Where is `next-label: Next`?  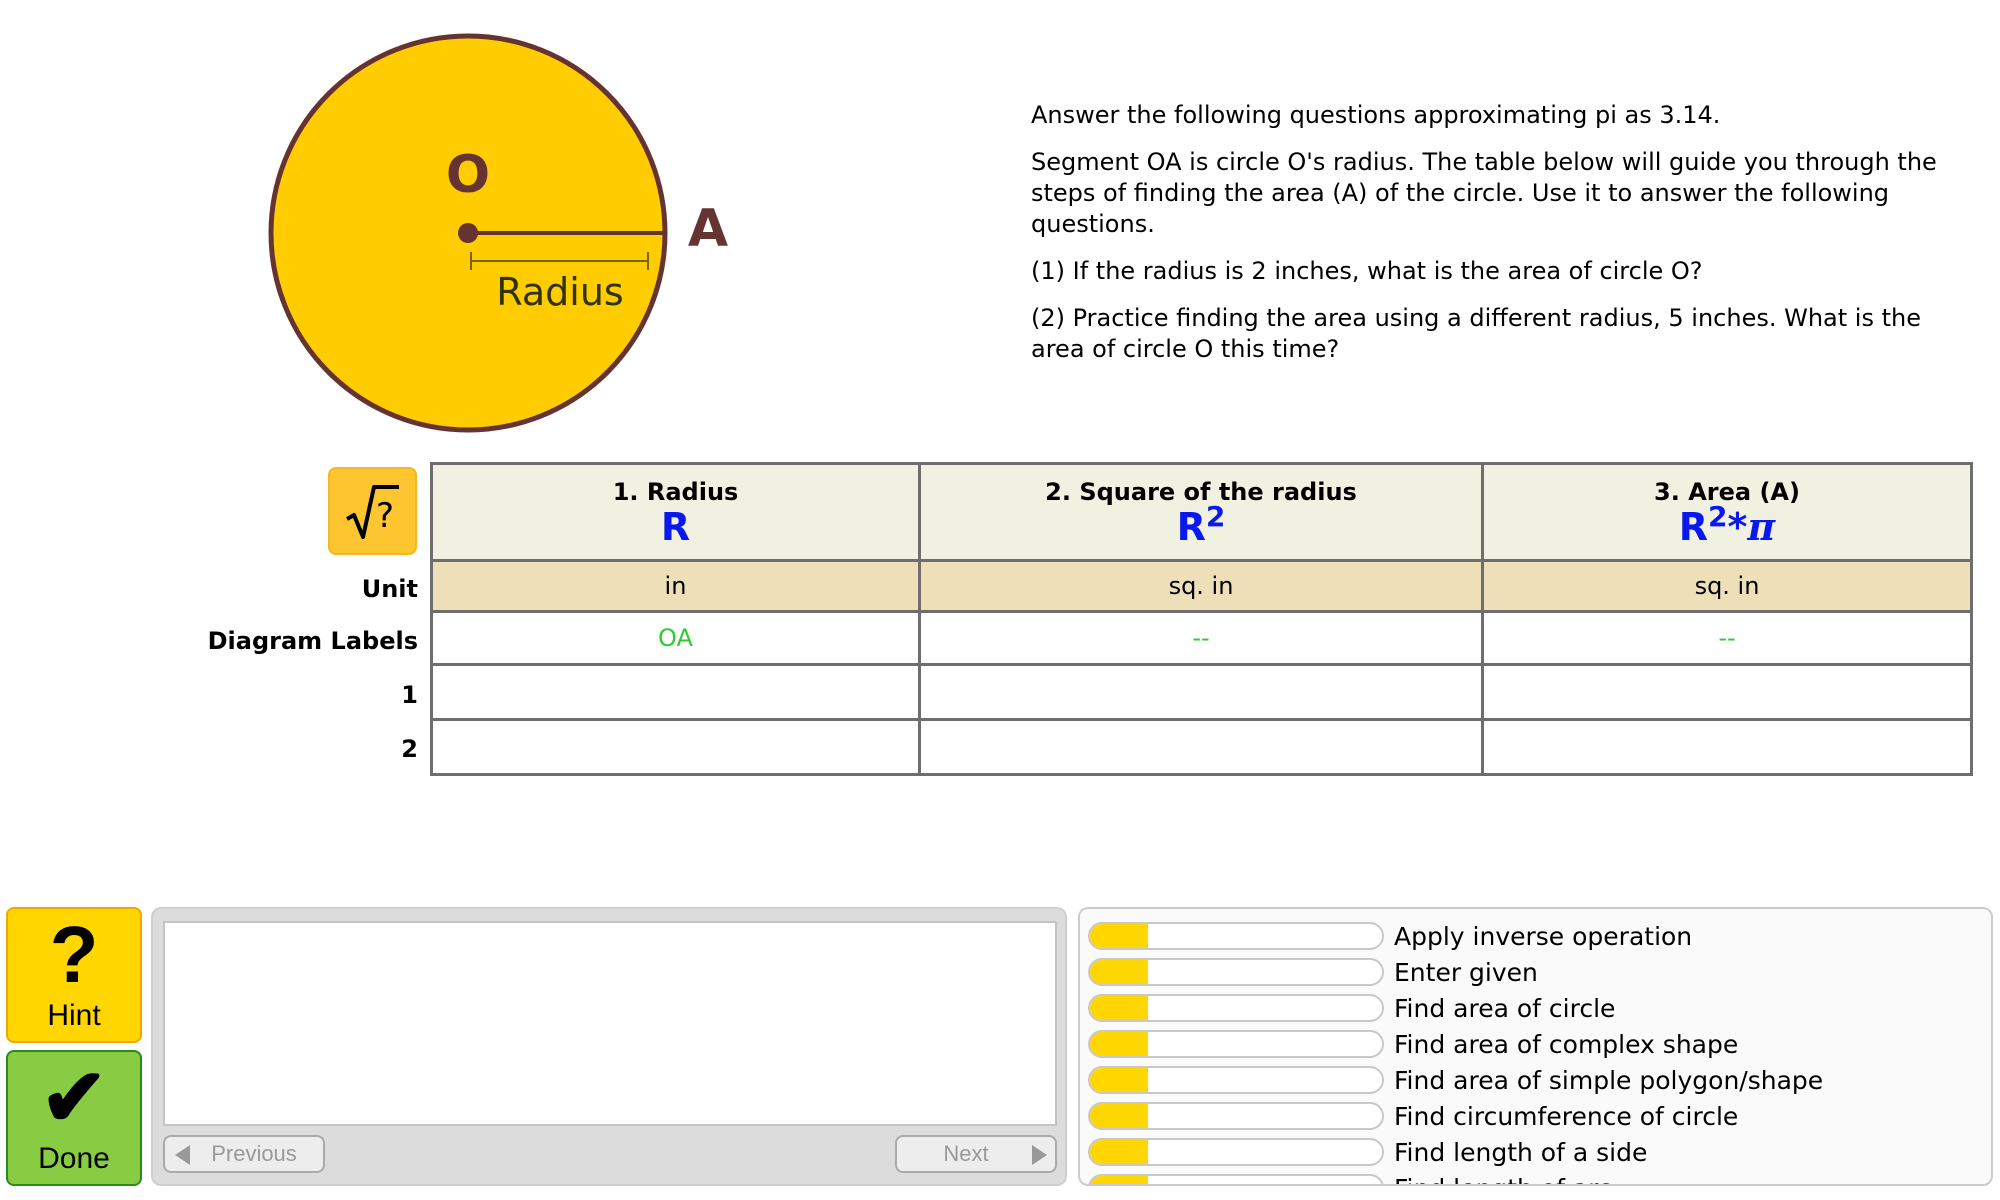
next-label: Next is located at coordinates (966, 1153).